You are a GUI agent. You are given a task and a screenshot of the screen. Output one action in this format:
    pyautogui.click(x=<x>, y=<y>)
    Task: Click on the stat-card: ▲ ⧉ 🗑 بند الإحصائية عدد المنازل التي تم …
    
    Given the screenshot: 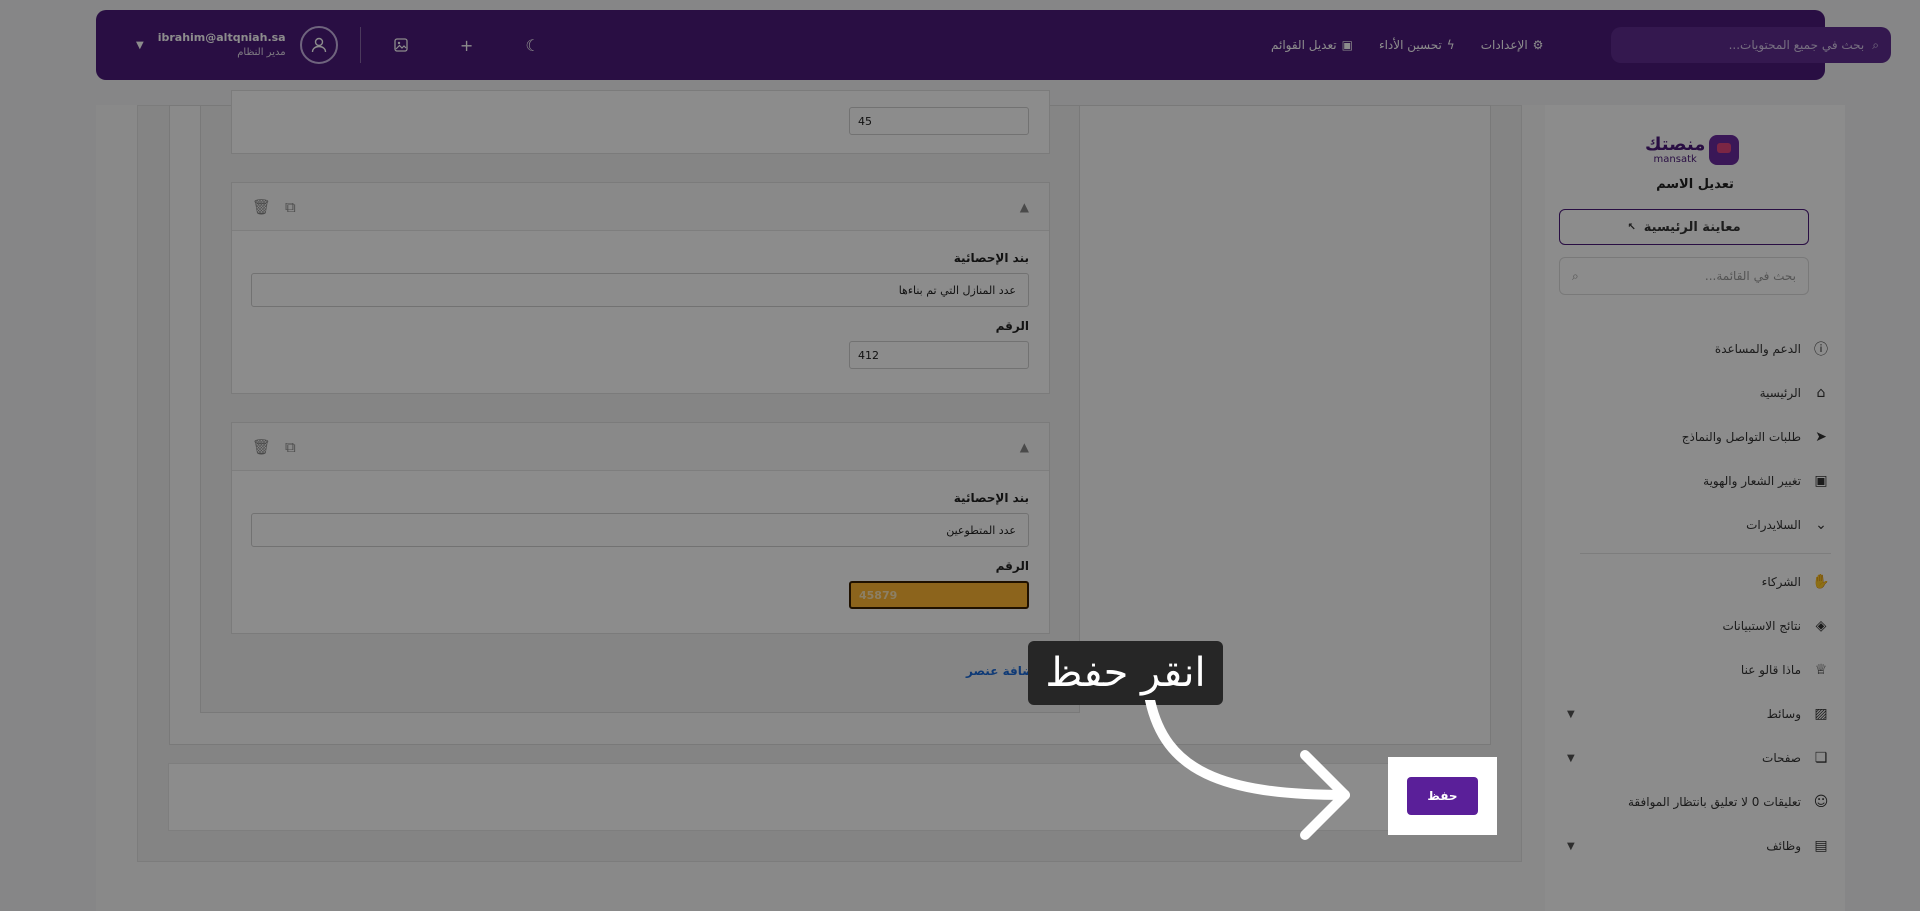 What is the action you would take?
    pyautogui.click(x=640, y=288)
    